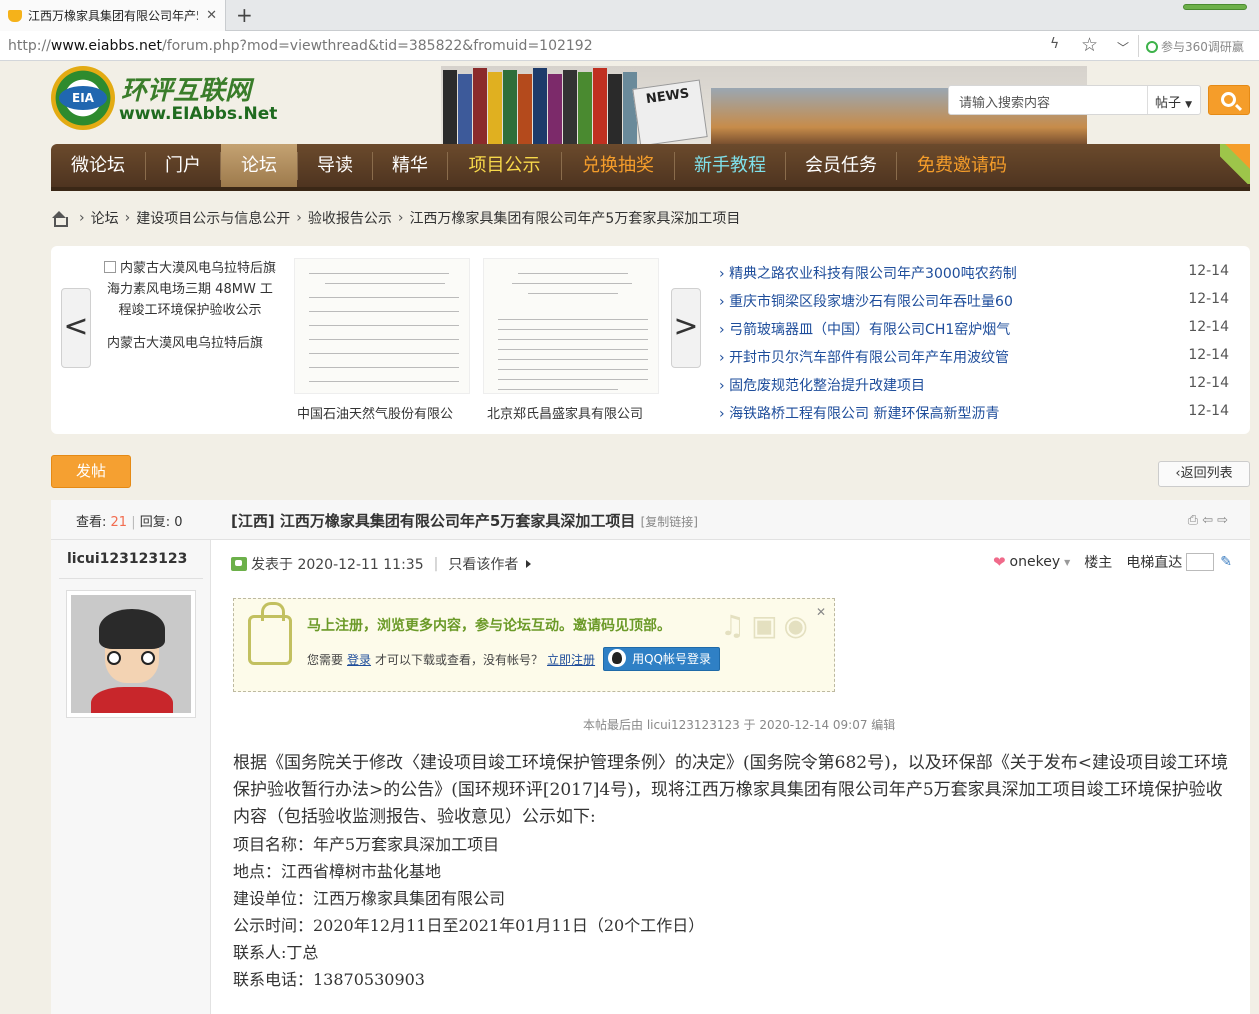 This screenshot has height=1014, width=1259. I want to click on lock-icon, so click(270, 633).